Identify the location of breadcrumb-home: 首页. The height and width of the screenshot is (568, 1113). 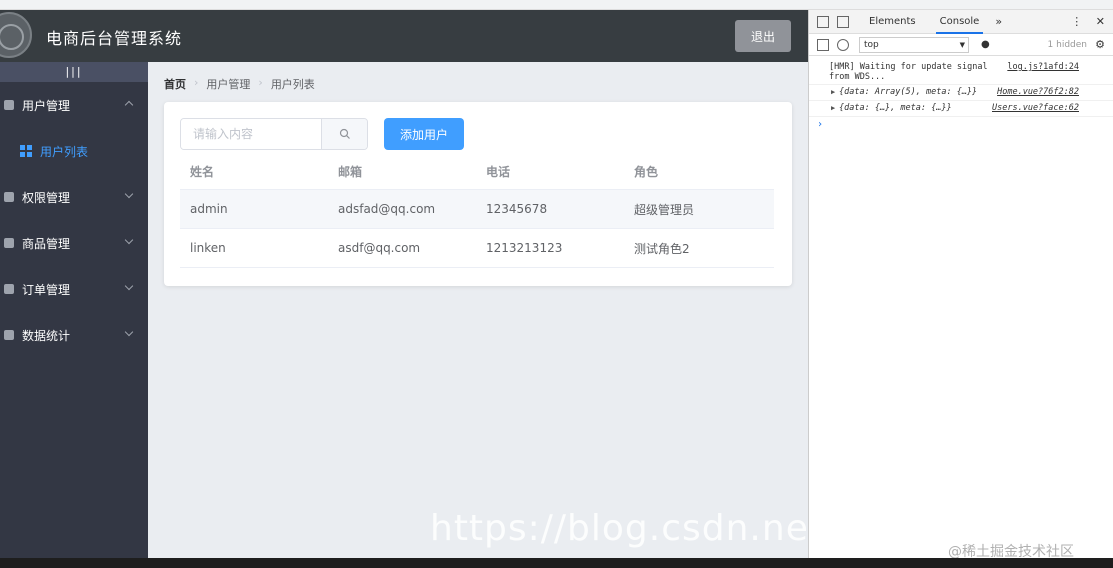
(175, 84).